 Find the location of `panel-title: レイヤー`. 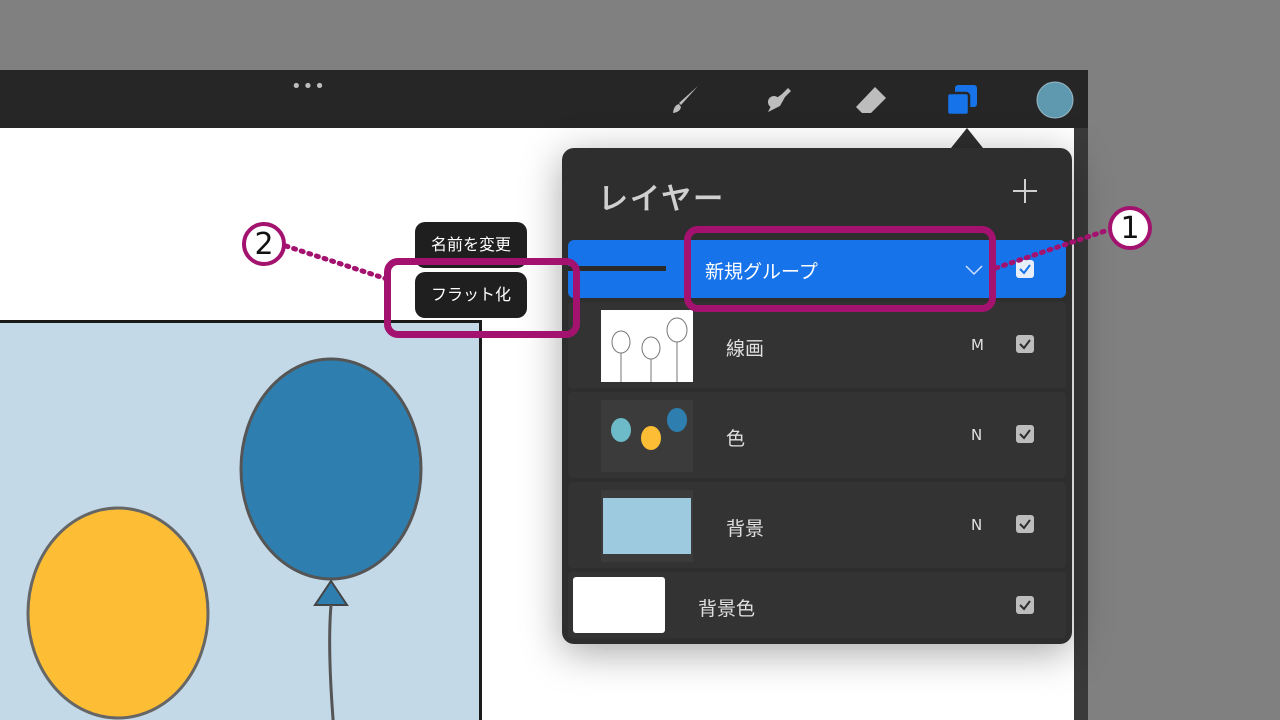

panel-title: レイヤー is located at coordinates (662, 199).